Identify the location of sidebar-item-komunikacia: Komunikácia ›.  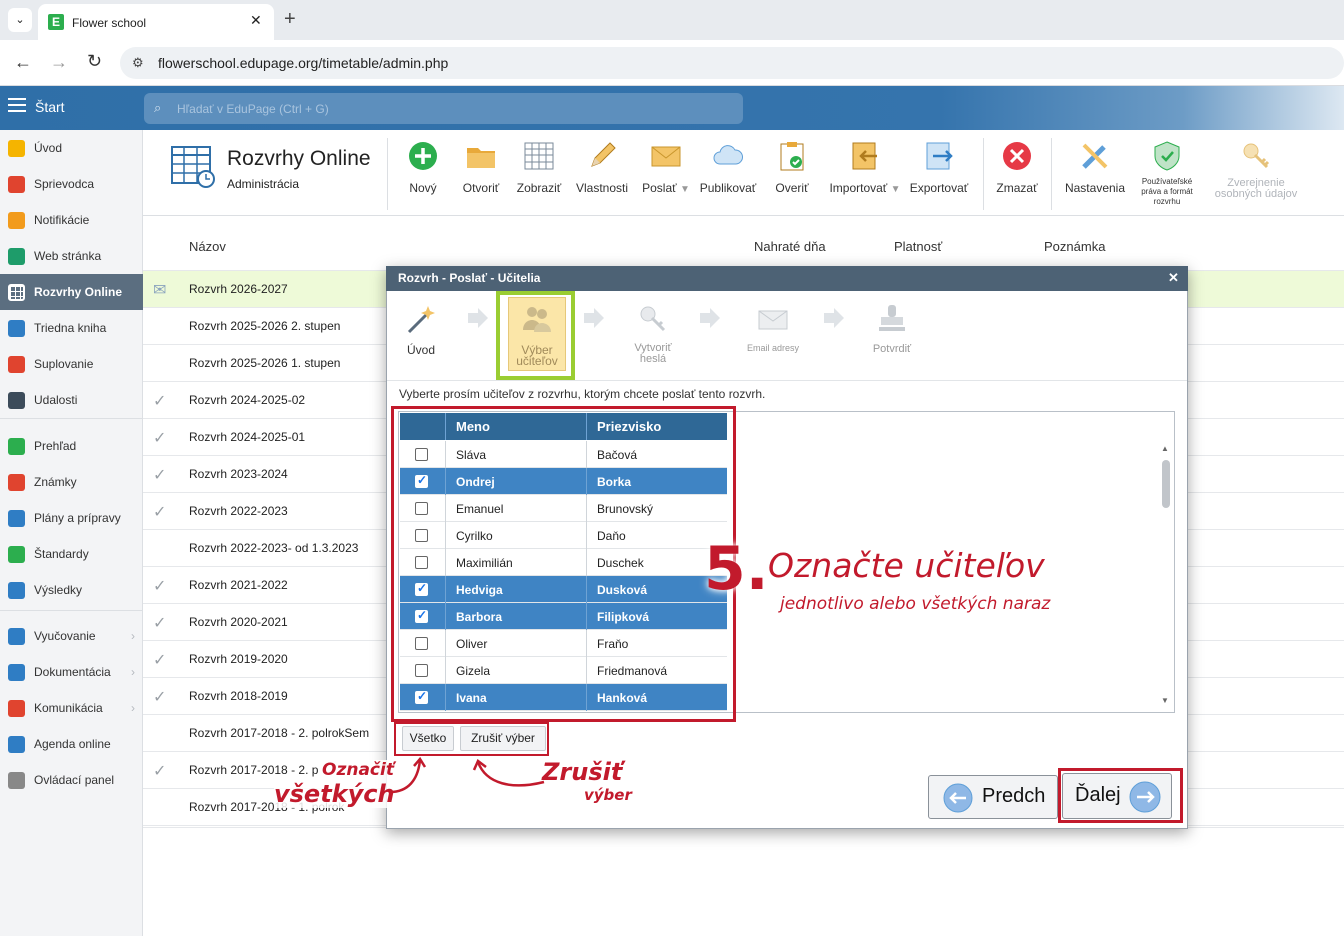
(71, 708).